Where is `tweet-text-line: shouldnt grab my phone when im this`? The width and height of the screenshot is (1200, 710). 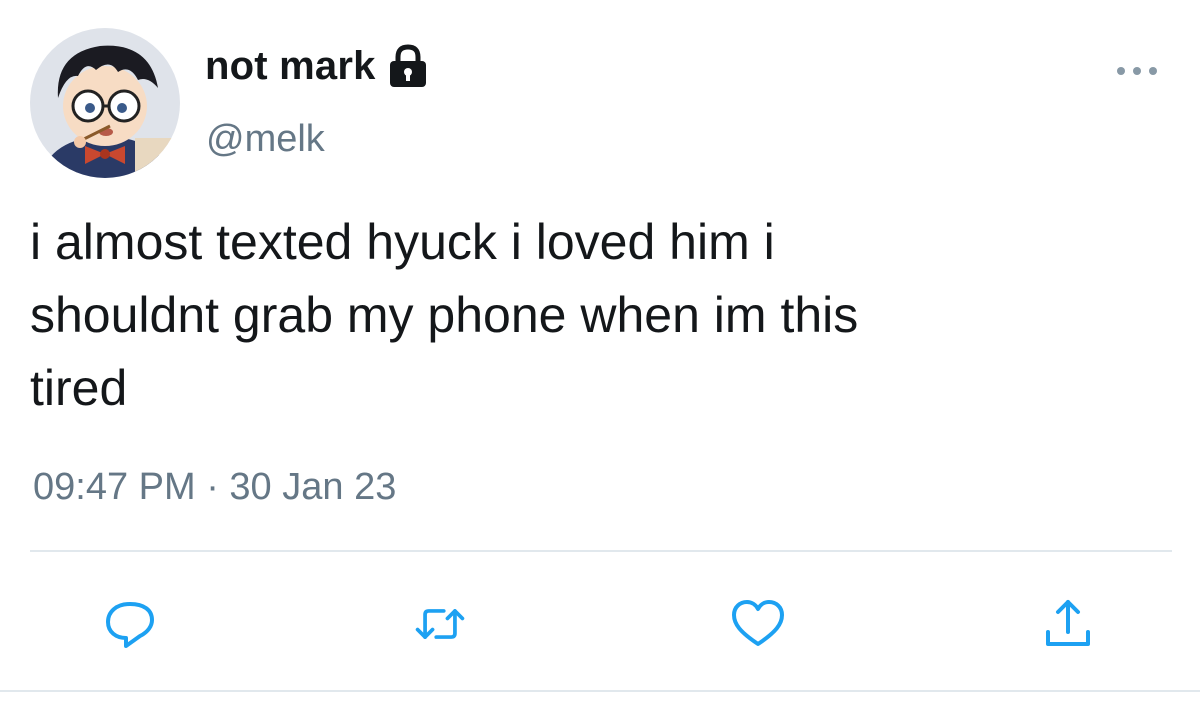 tweet-text-line: shouldnt grab my phone when im this is located at coordinates (444, 315).